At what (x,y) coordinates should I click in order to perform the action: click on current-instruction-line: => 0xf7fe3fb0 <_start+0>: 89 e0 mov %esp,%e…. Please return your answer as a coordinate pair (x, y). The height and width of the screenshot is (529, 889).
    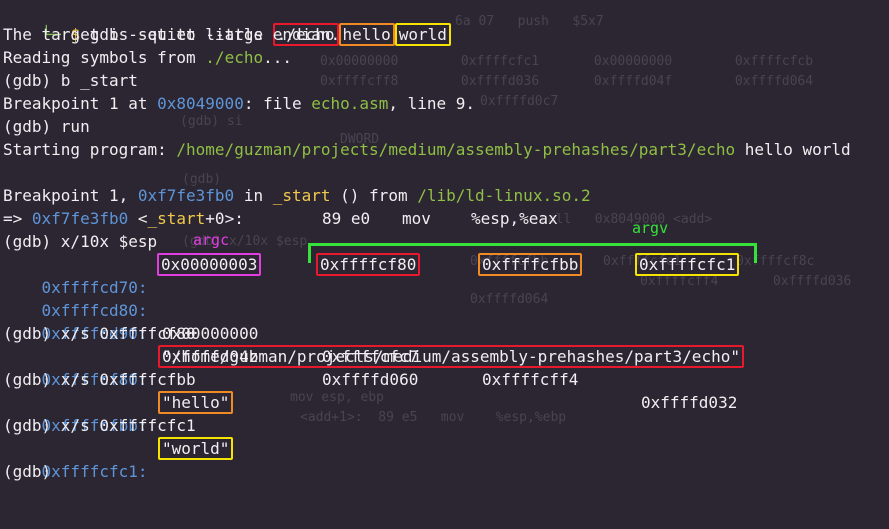
    Looking at the image, I should click on (427, 218).